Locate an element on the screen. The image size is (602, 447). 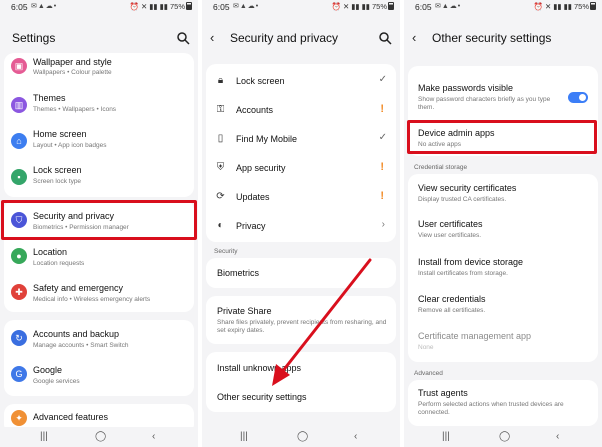
section-header-credential-storage: Credential storage is located at coordinates (441, 167).